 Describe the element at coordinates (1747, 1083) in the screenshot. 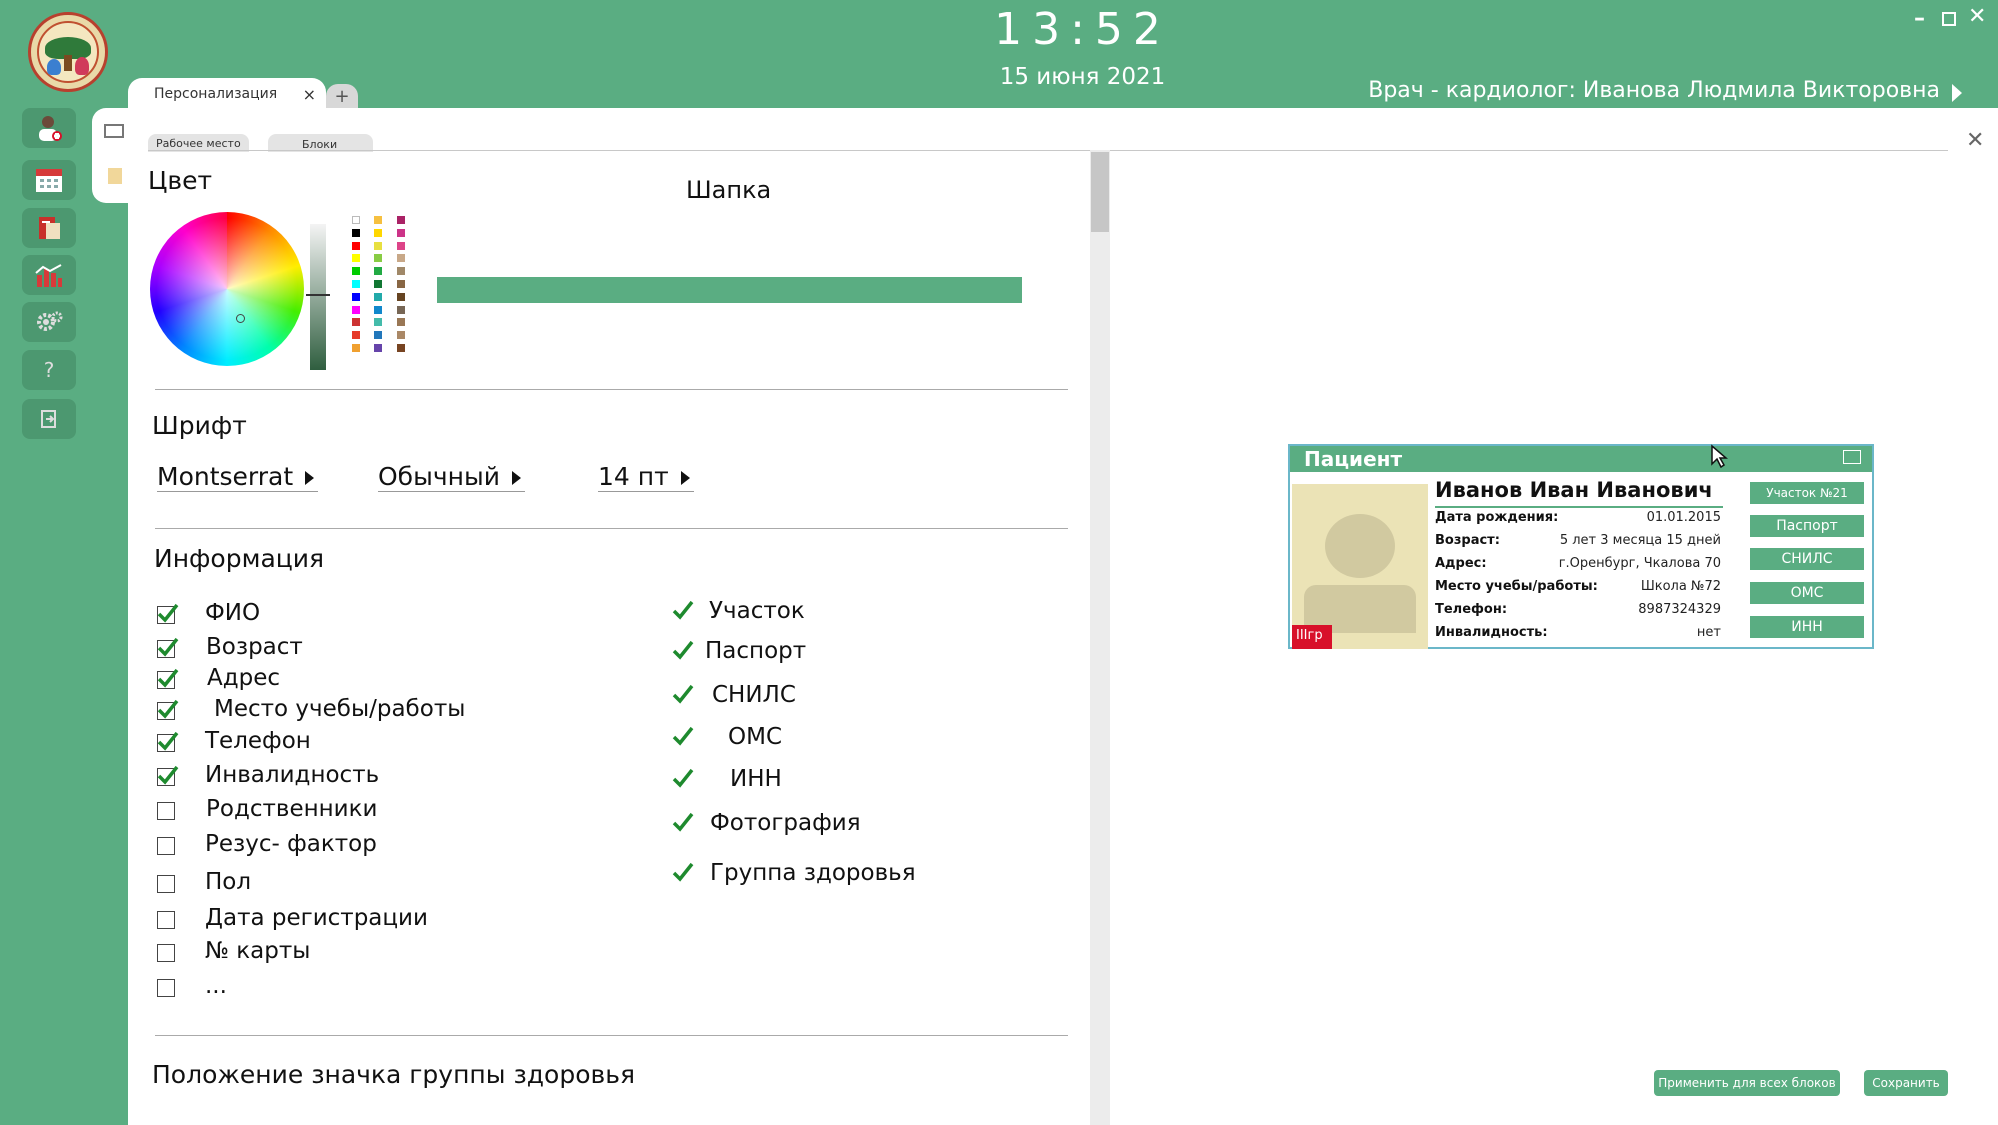

I see `apply-all-button: Применить для всех блоков` at that location.